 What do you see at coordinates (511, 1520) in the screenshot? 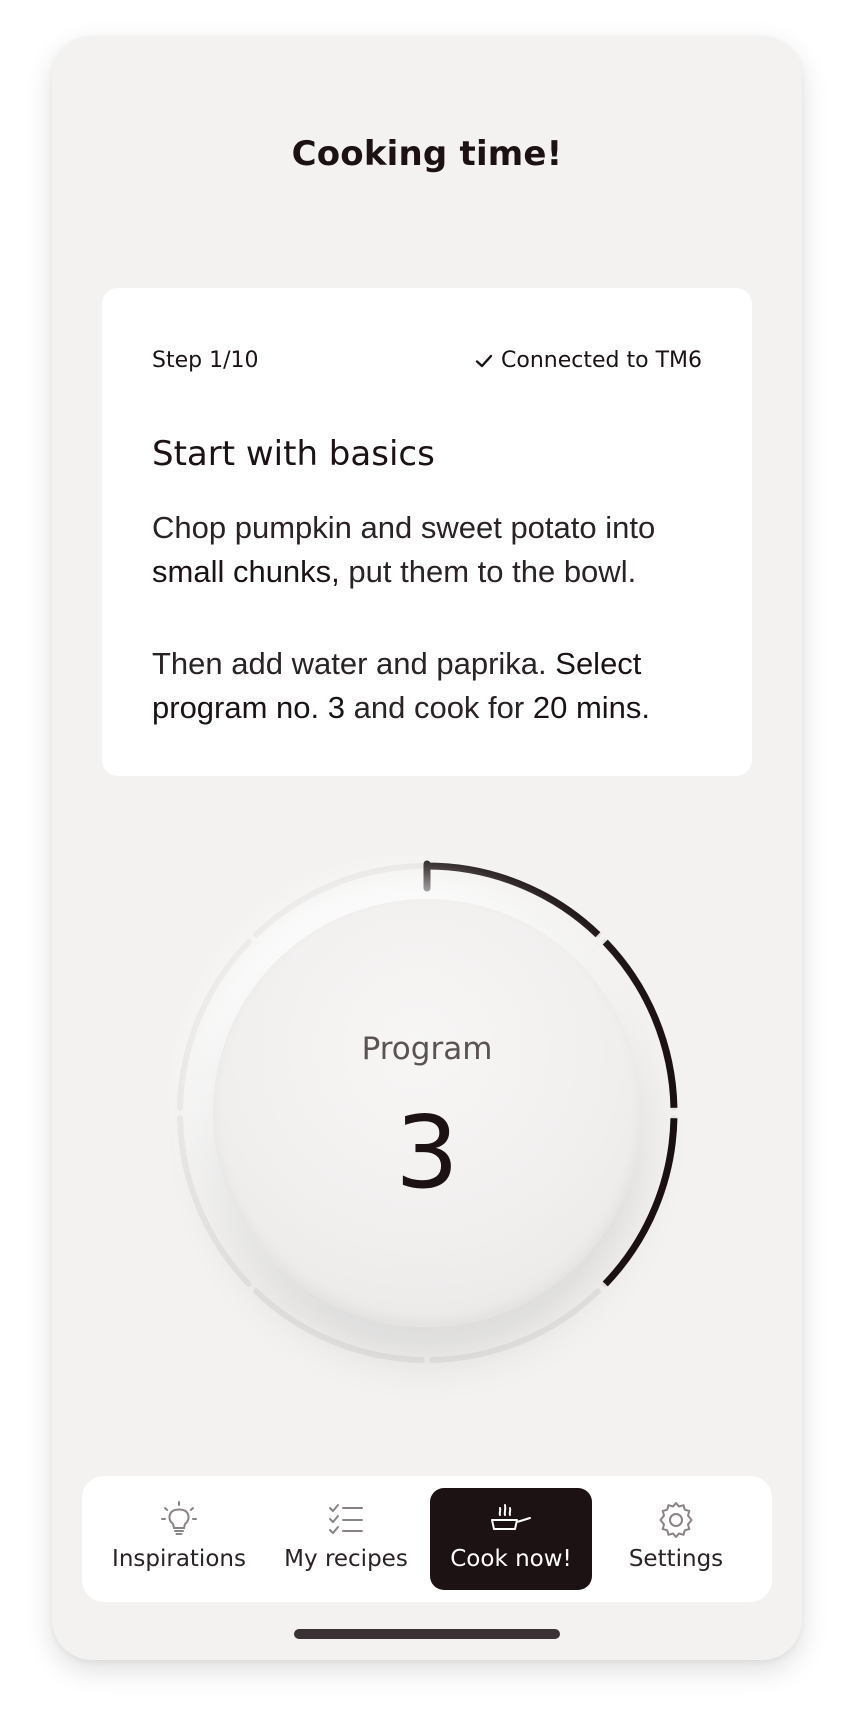
I see `cooking-pan-icon` at bounding box center [511, 1520].